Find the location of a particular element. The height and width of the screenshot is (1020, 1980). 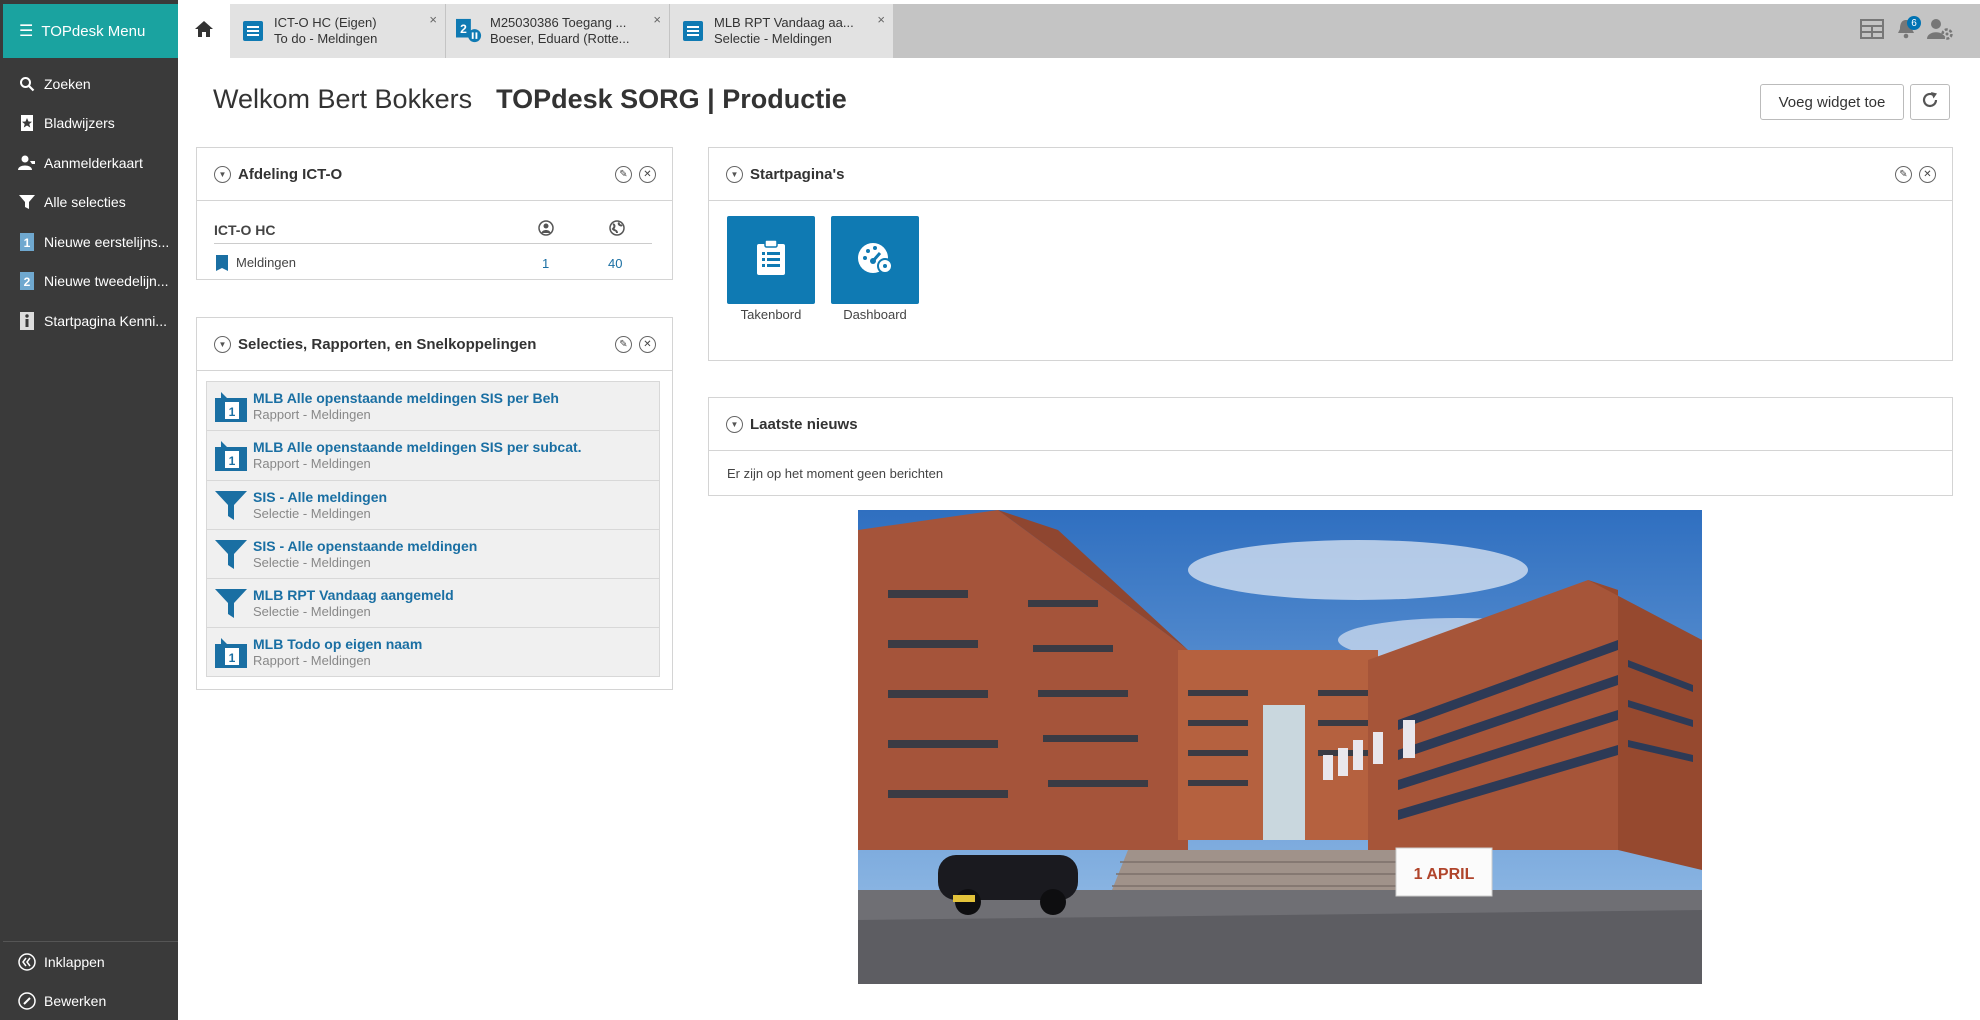

topdesk-menu-button: ☰ TOPdesk Menu is located at coordinates (92, 31).